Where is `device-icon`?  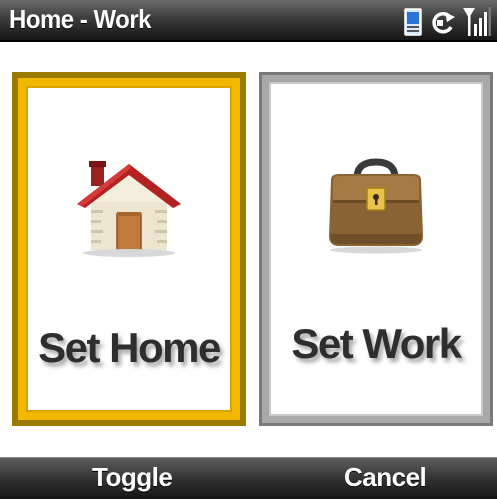
device-icon is located at coordinates (413, 22).